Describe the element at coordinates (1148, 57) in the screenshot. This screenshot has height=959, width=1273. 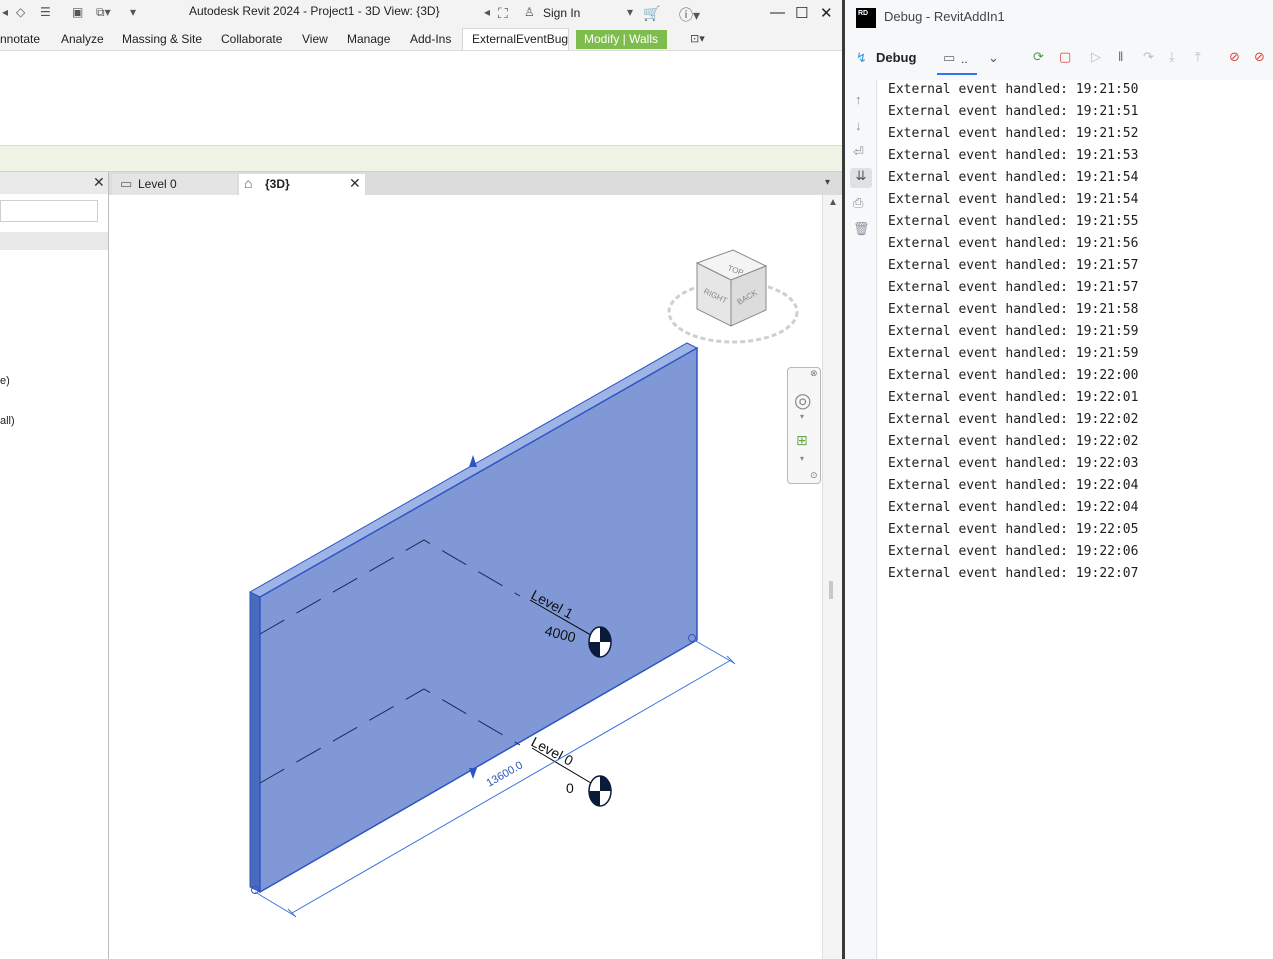
I see `step-over-icon: ↷` at that location.